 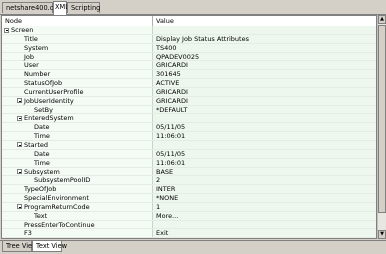 What do you see at coordinates (165, 171) in the screenshot?
I see `node-value: BASE` at bounding box center [165, 171].